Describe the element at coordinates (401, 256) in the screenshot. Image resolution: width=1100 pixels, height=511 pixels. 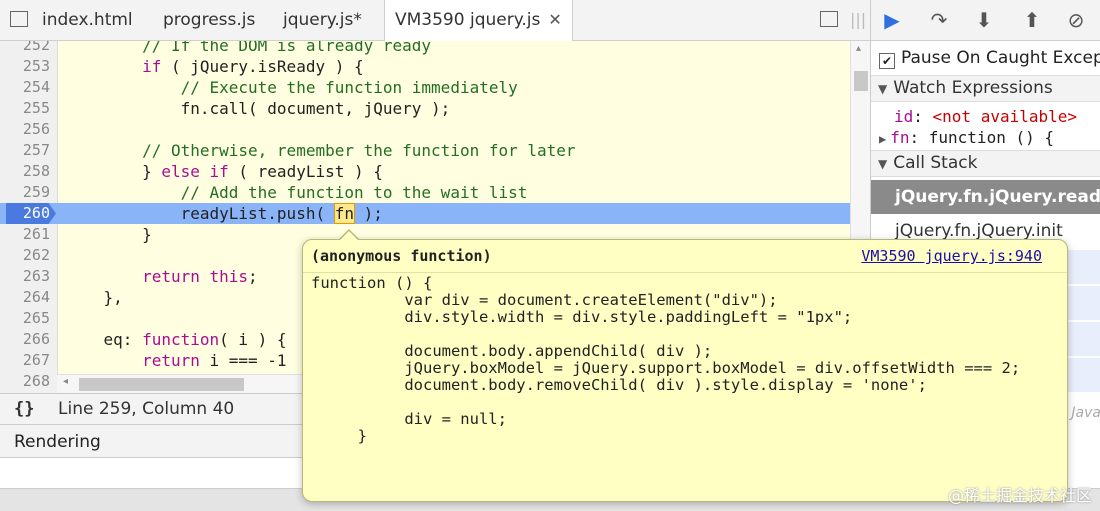
I see `popover-title: (anonymous function)` at that location.